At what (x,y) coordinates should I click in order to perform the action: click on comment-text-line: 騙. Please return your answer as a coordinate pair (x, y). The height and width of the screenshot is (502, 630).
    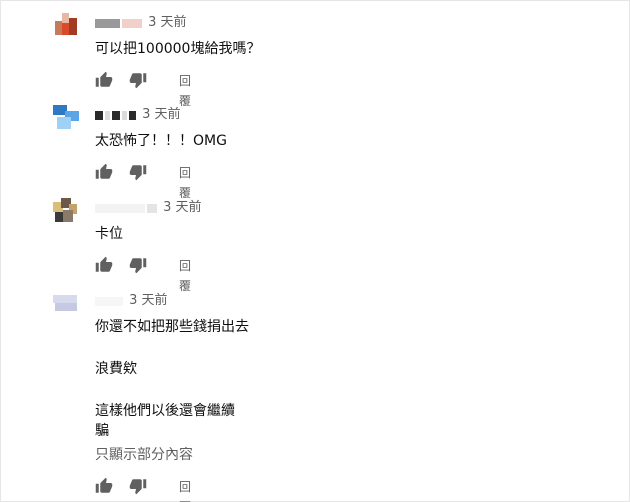
    Looking at the image, I should click on (102, 431).